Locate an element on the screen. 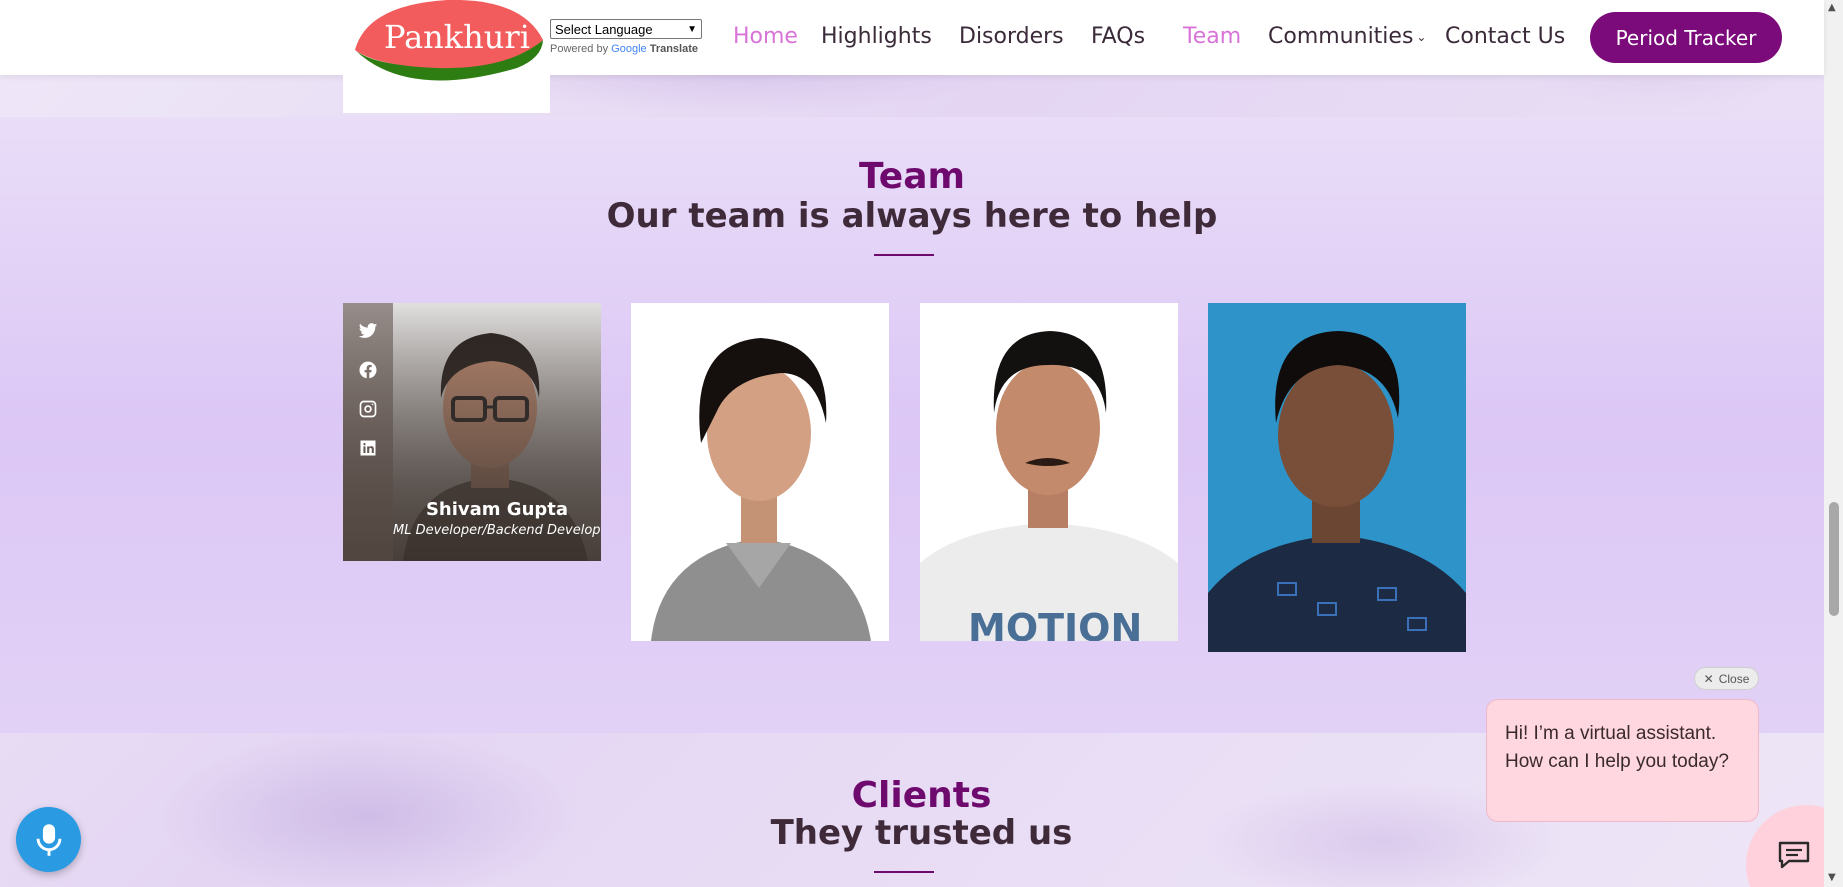 The image size is (1843, 887). team-title: Team is located at coordinates (912, 176).